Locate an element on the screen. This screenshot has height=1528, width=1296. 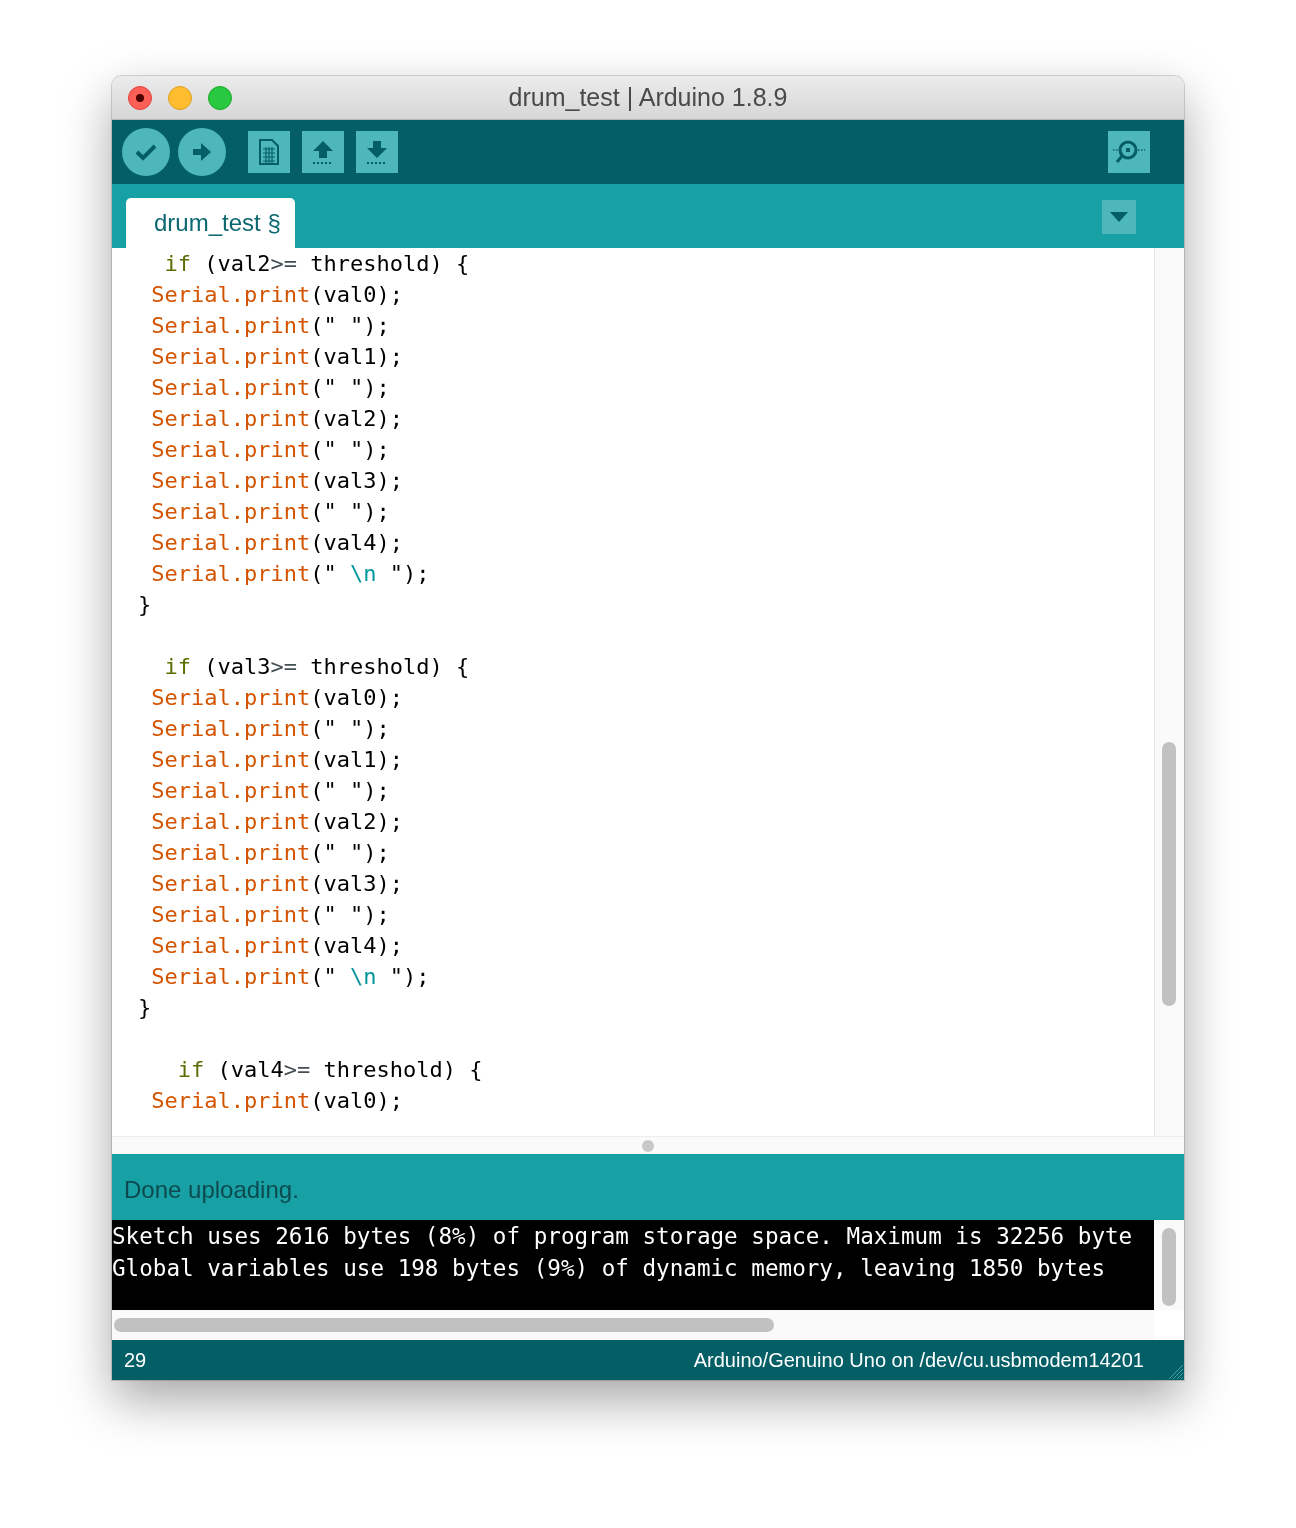
console-line: Sketch uses 2616 bytes (8%) of program storage space. Maximum is 32256 byte is located at coordinates (623, 1236).